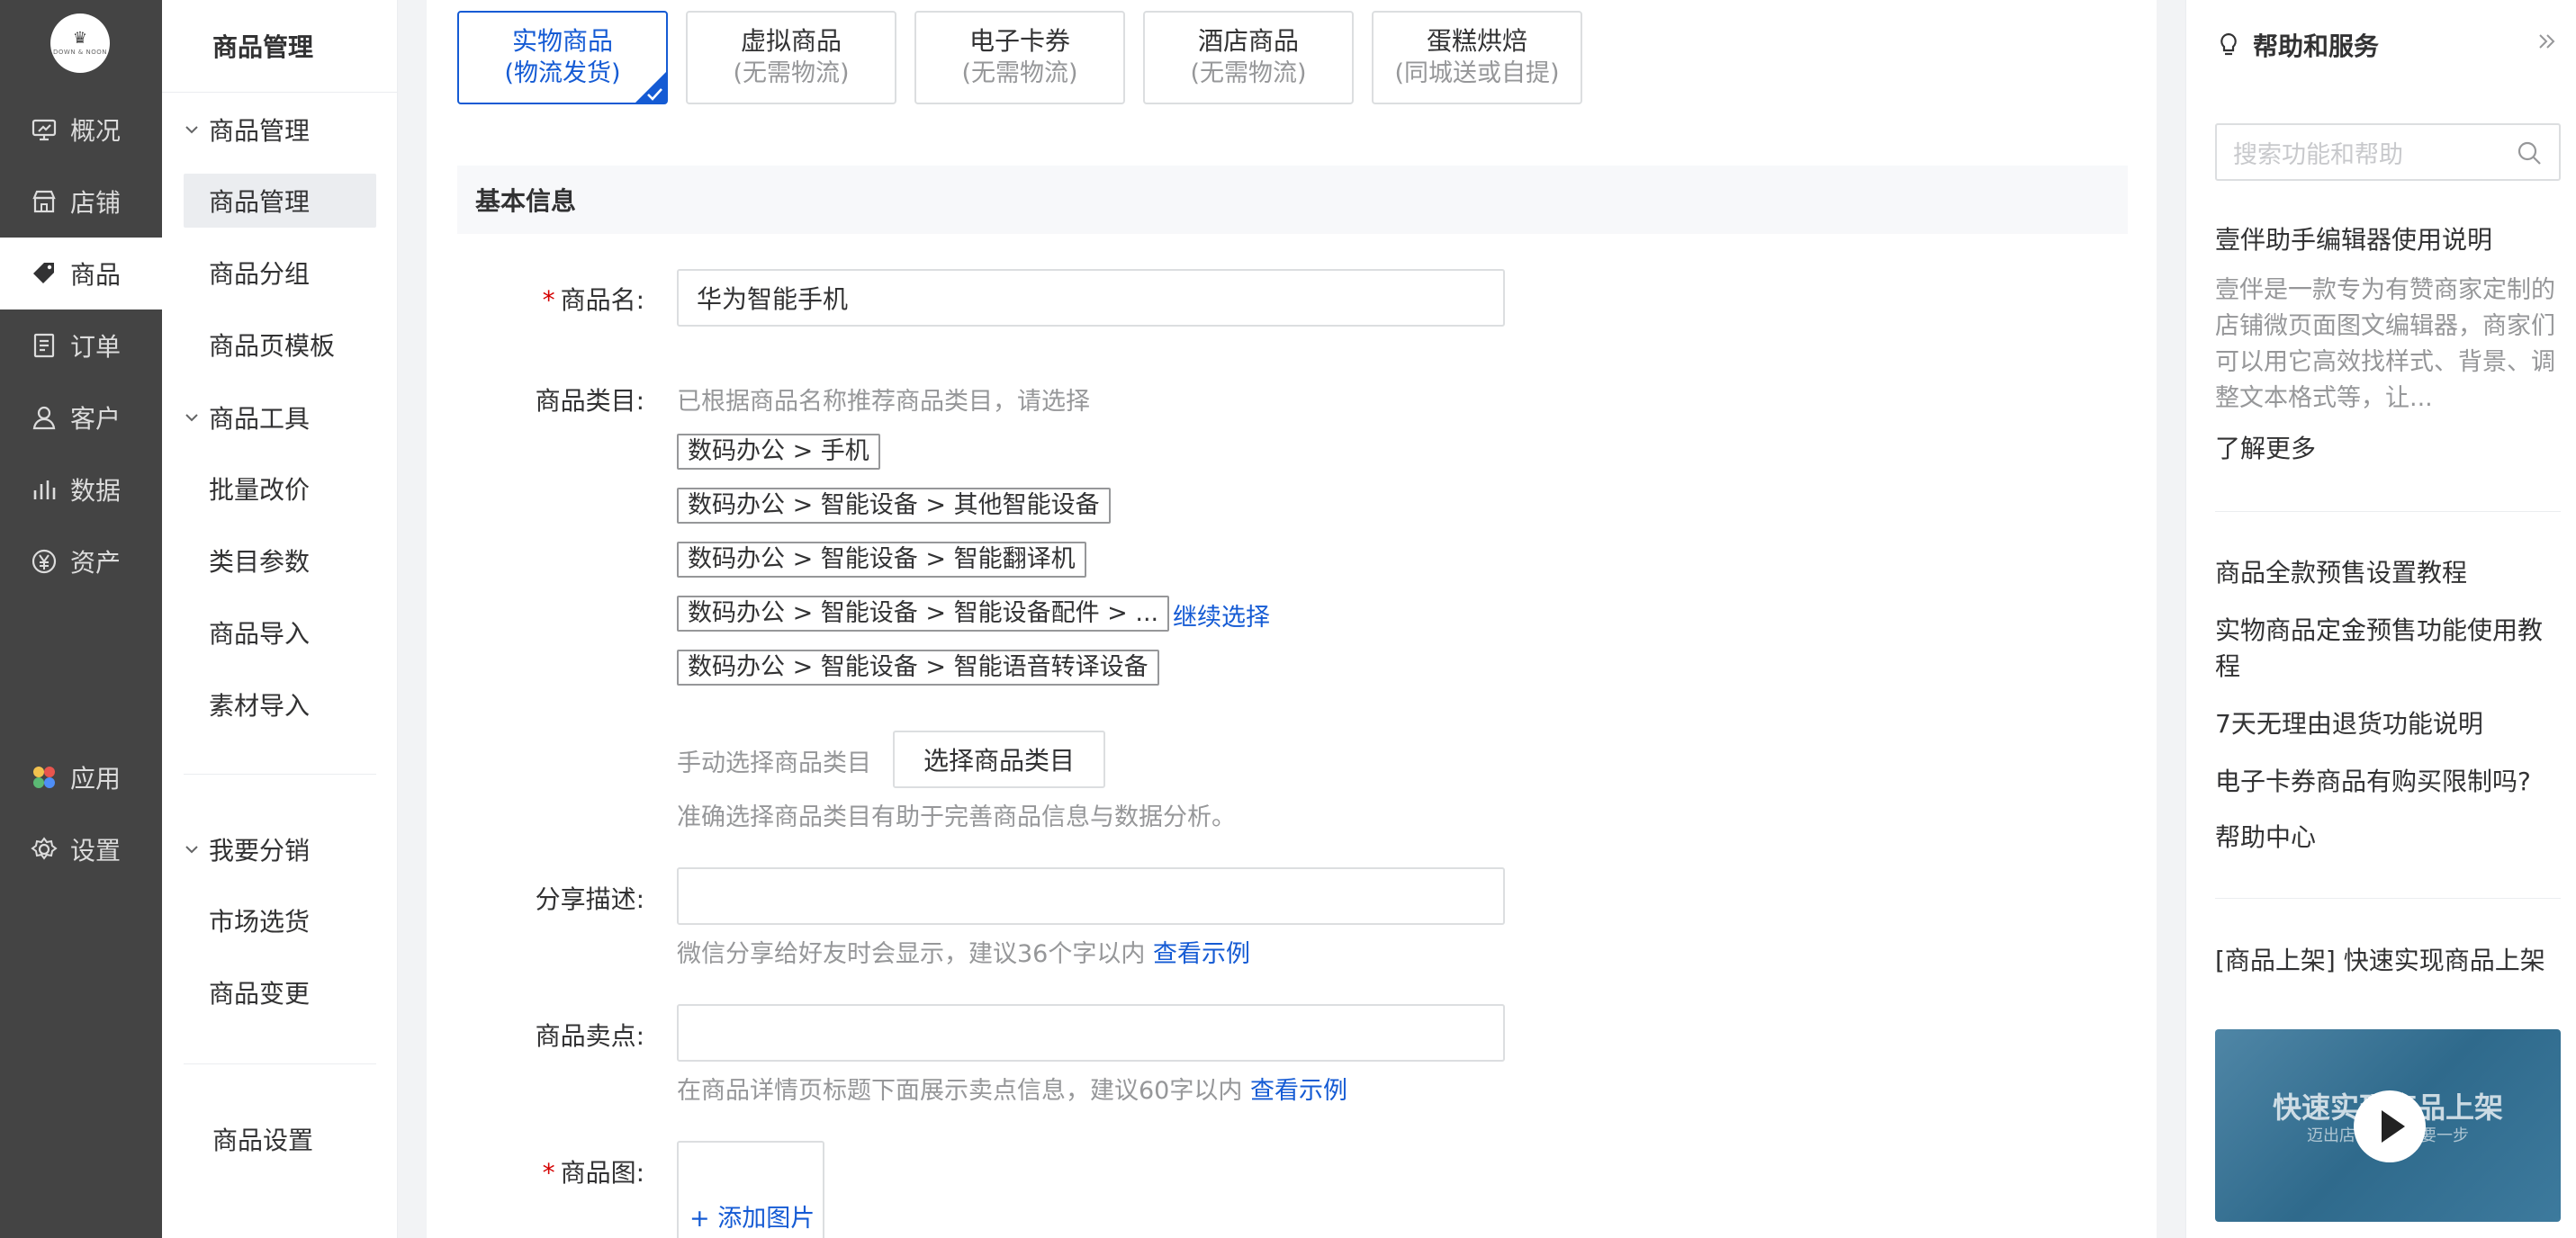 This screenshot has height=1238, width=2576. I want to click on help-link: 实物商品定金预售功能使用教程, so click(2388, 649).